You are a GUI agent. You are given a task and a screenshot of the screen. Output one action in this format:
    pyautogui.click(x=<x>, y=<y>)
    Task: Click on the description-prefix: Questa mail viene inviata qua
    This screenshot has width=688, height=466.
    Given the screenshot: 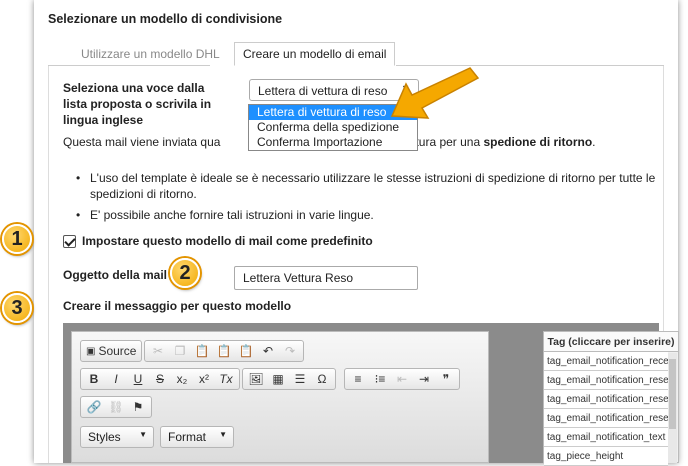 What is the action you would take?
    pyautogui.click(x=142, y=142)
    